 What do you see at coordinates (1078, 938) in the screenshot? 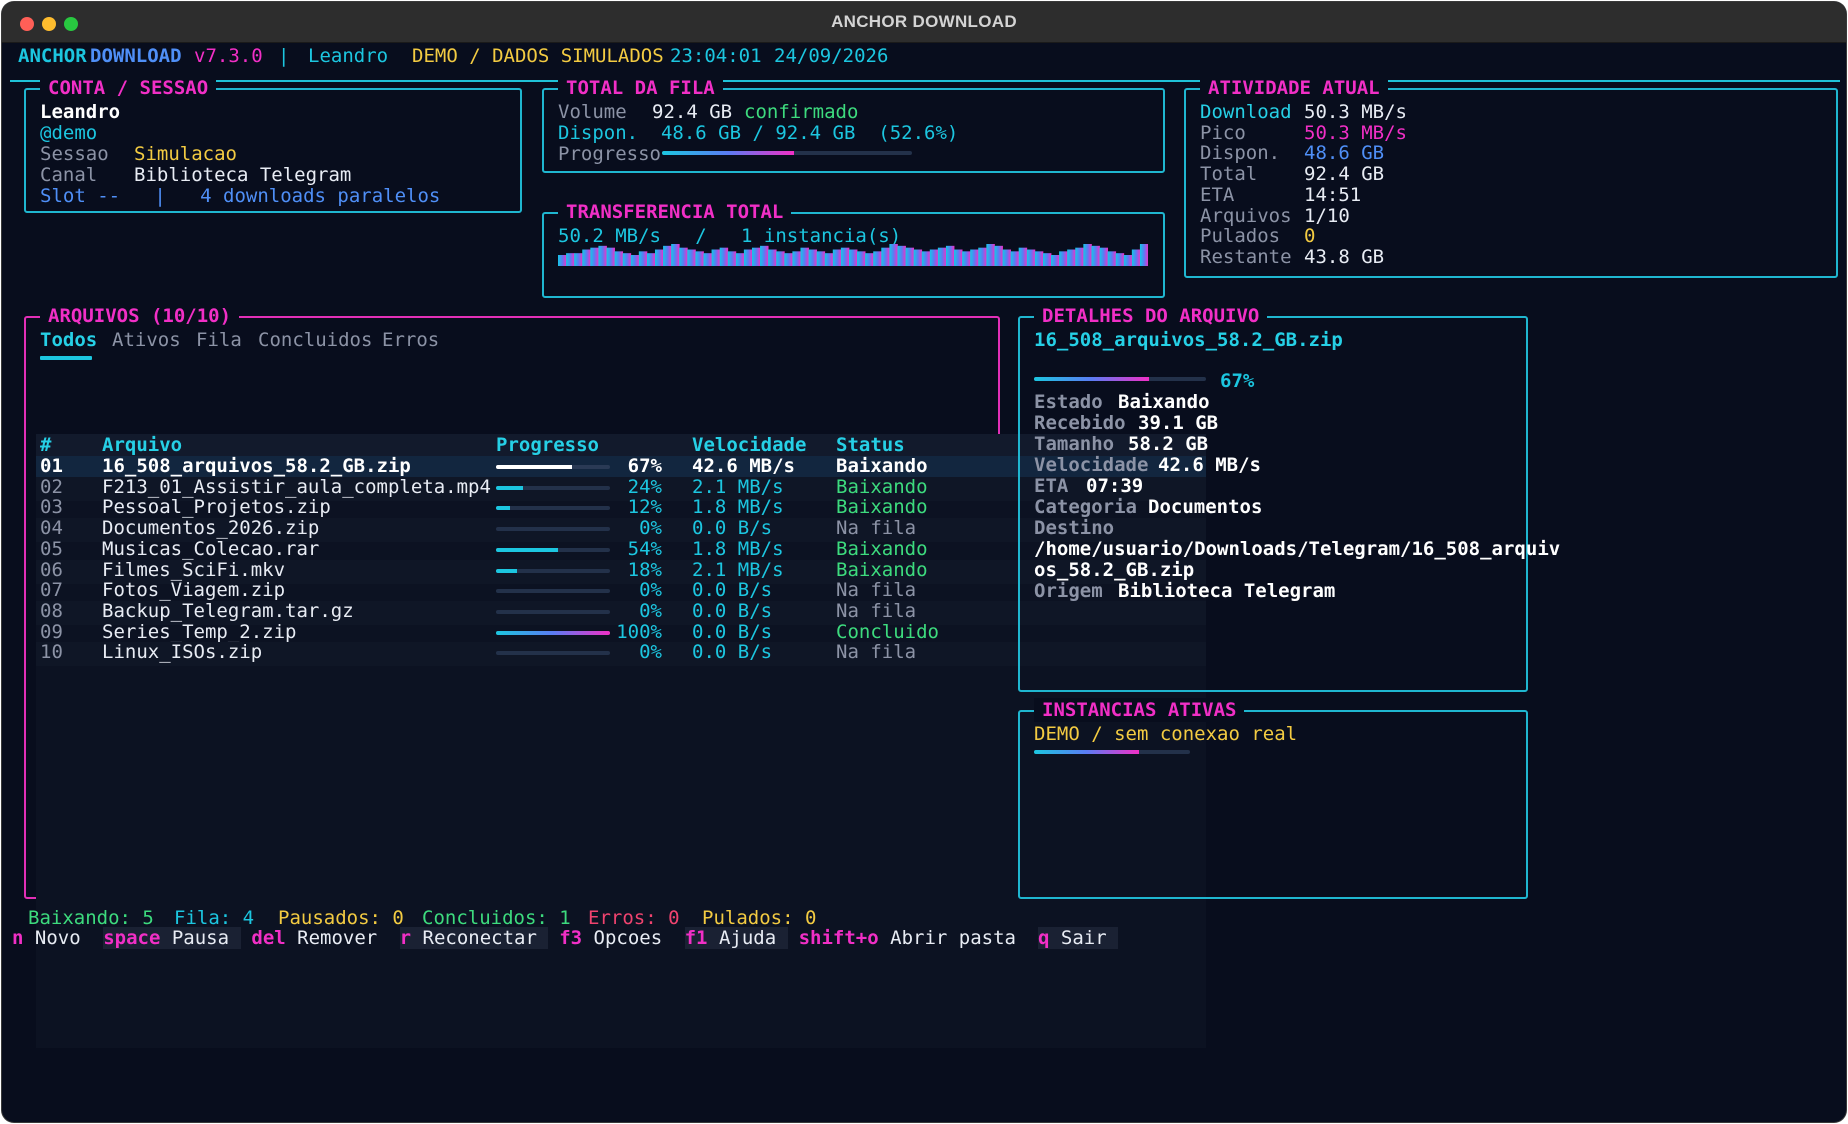
I see `shortcut-q: q Sair` at bounding box center [1078, 938].